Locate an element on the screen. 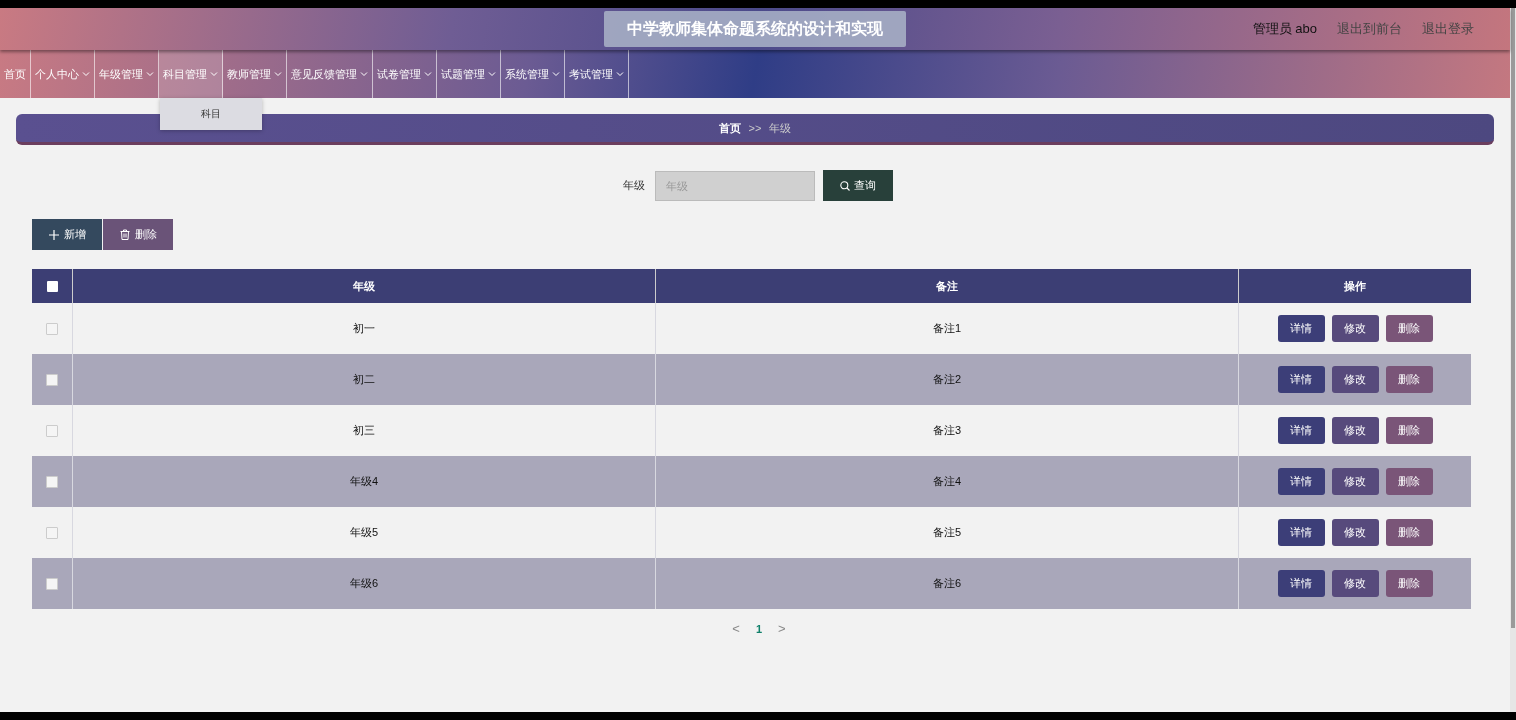 This screenshot has height=720, width=1516. page-number: 1 is located at coordinates (759, 628).